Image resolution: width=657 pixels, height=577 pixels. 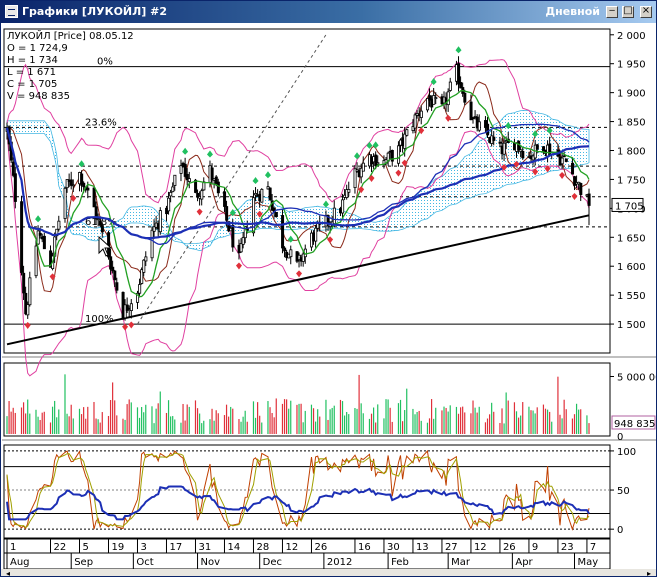 I want to click on date-axis-day-label: 23, so click(x=567, y=547).